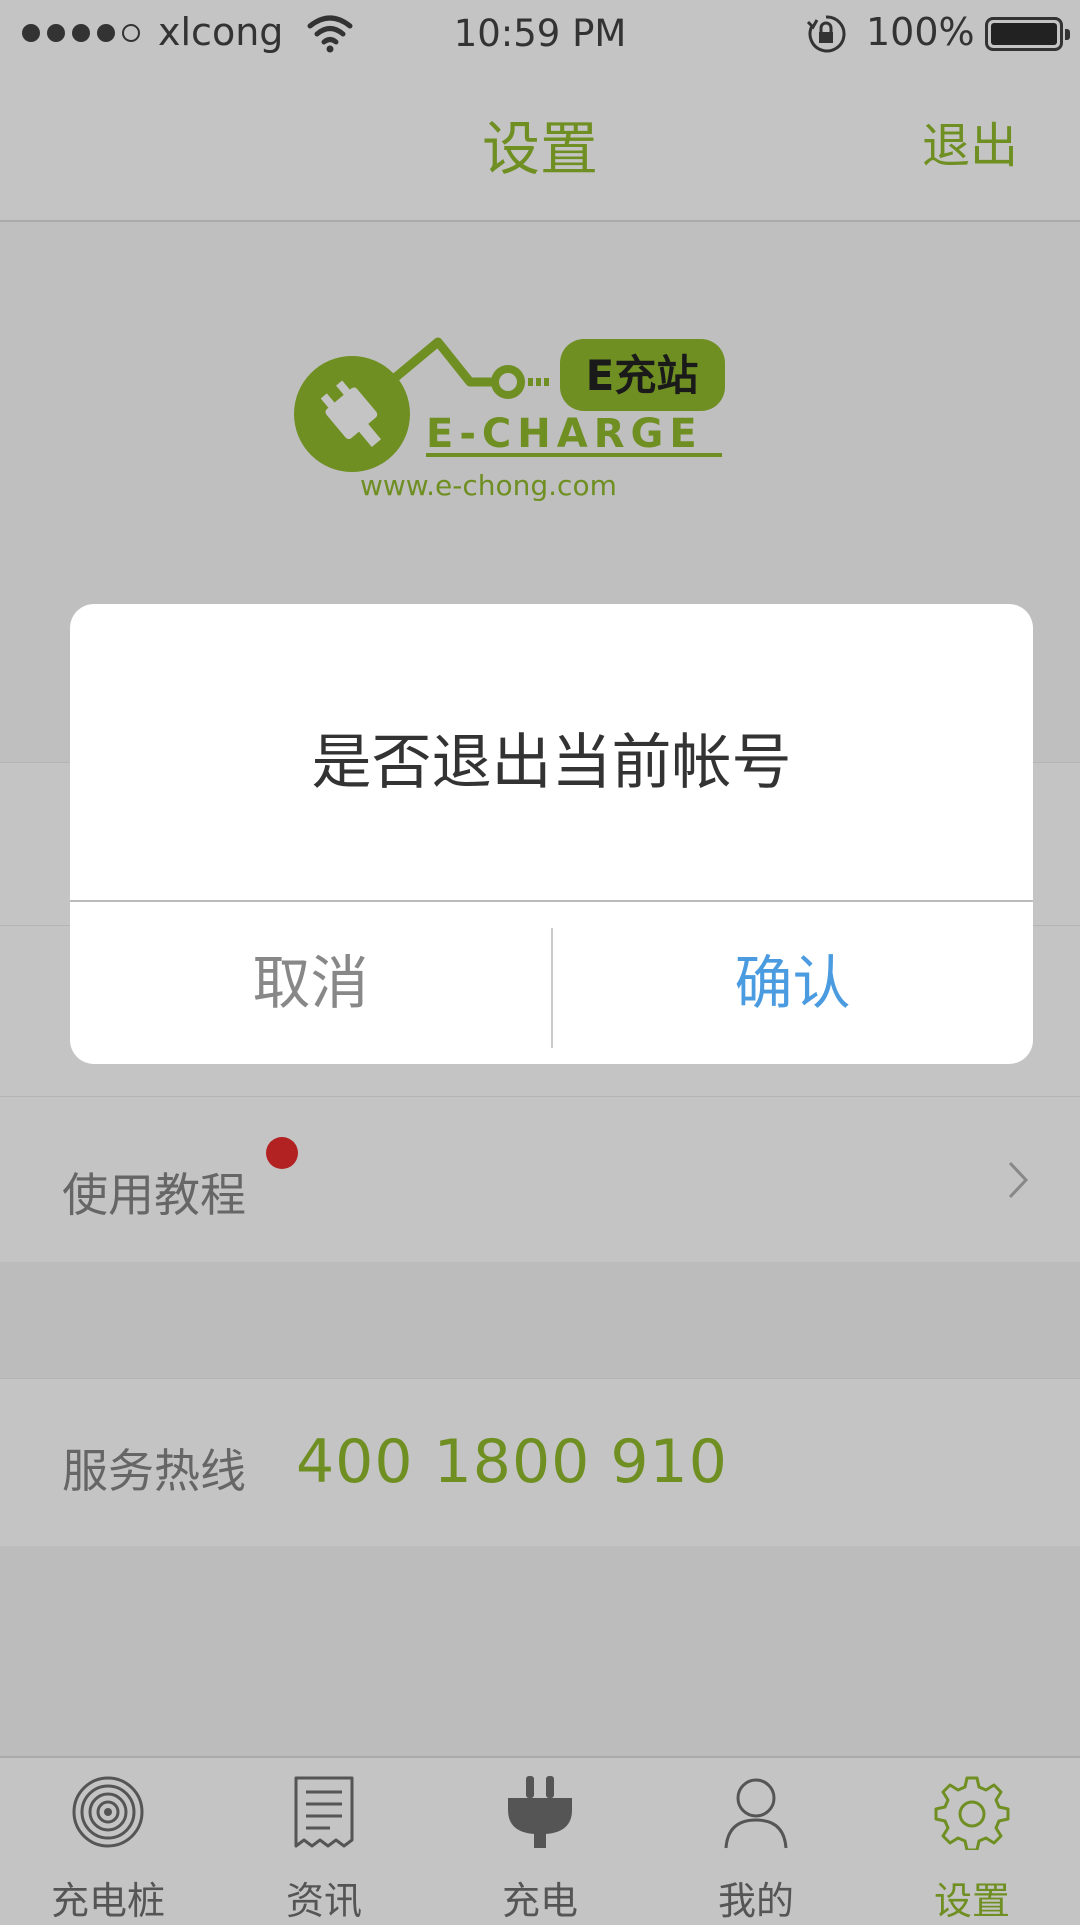  What do you see at coordinates (310, 983) in the screenshot?
I see `cancel-button: 取消` at bounding box center [310, 983].